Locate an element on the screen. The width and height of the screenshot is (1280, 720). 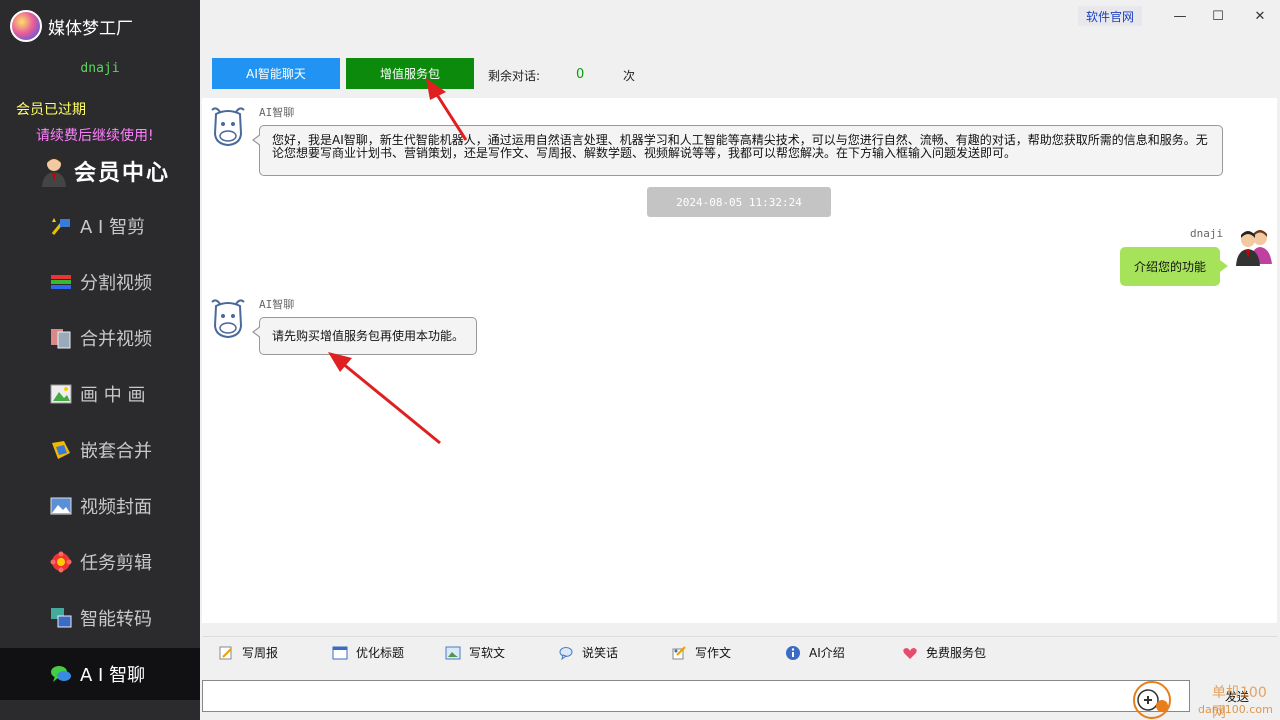
heart-icon is located at coordinates (910, 653).